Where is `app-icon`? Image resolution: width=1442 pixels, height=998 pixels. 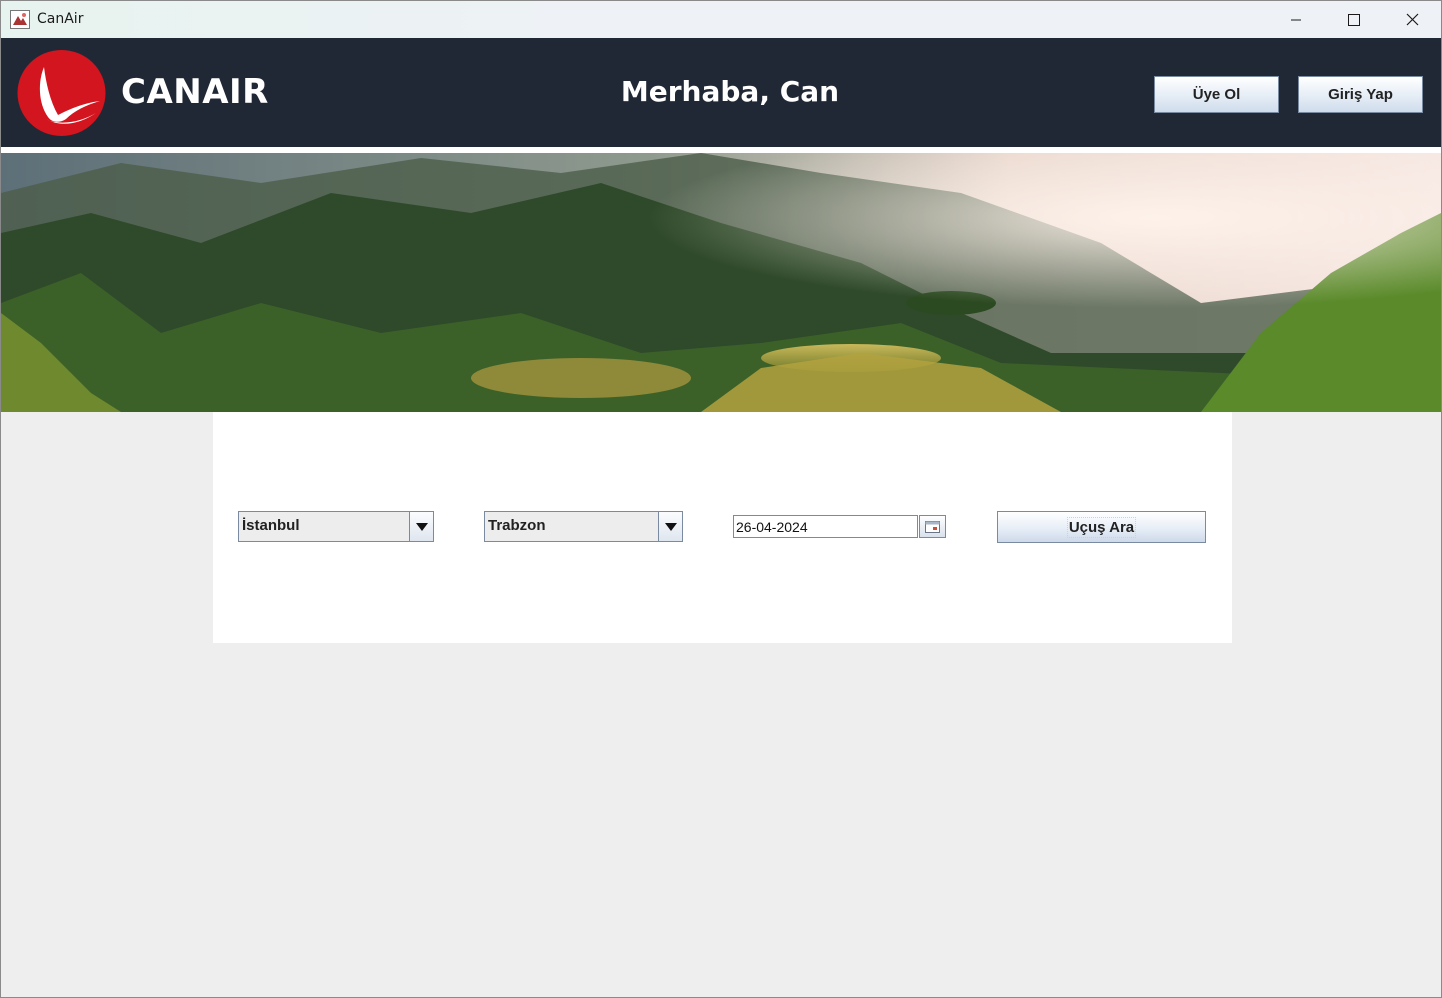 app-icon is located at coordinates (20, 19).